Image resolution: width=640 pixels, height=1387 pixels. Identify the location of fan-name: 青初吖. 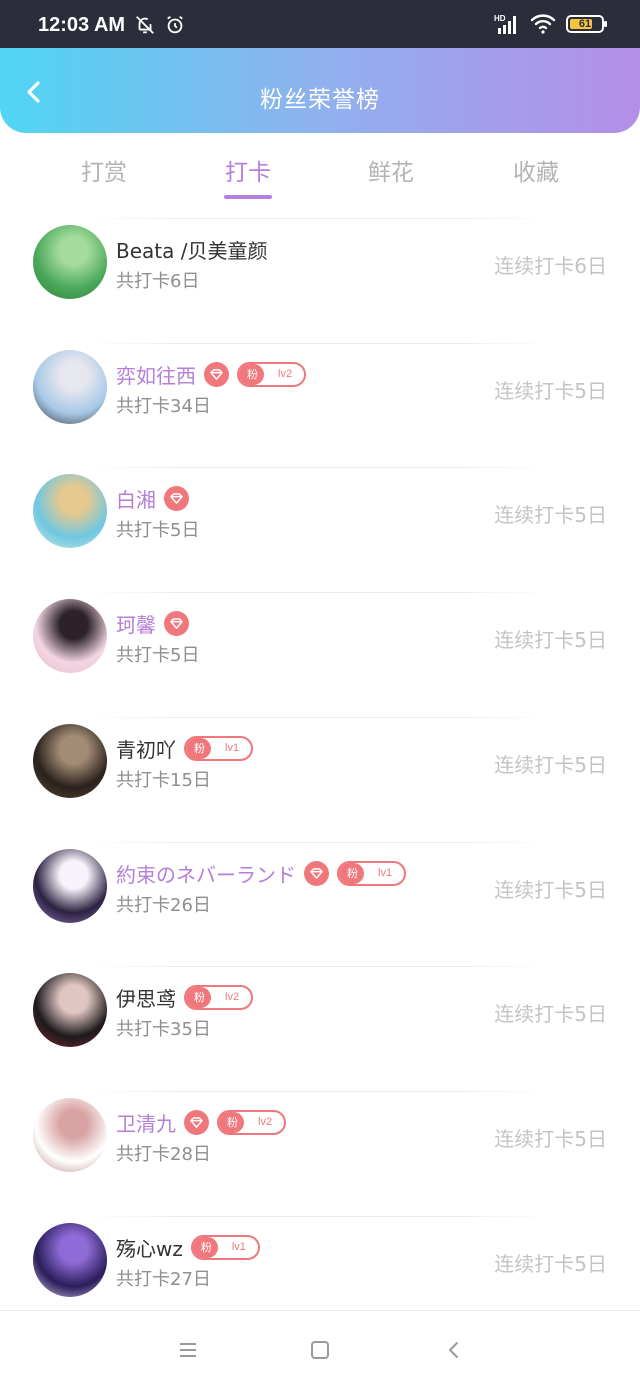
(146, 748).